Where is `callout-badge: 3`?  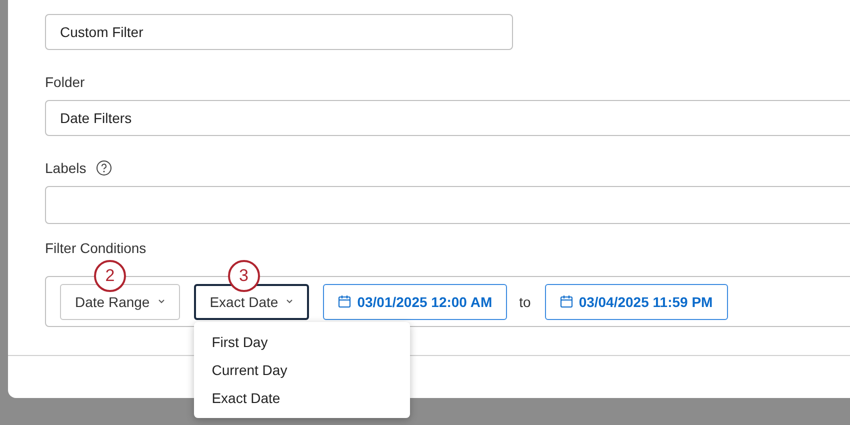
callout-badge: 3 is located at coordinates (244, 276).